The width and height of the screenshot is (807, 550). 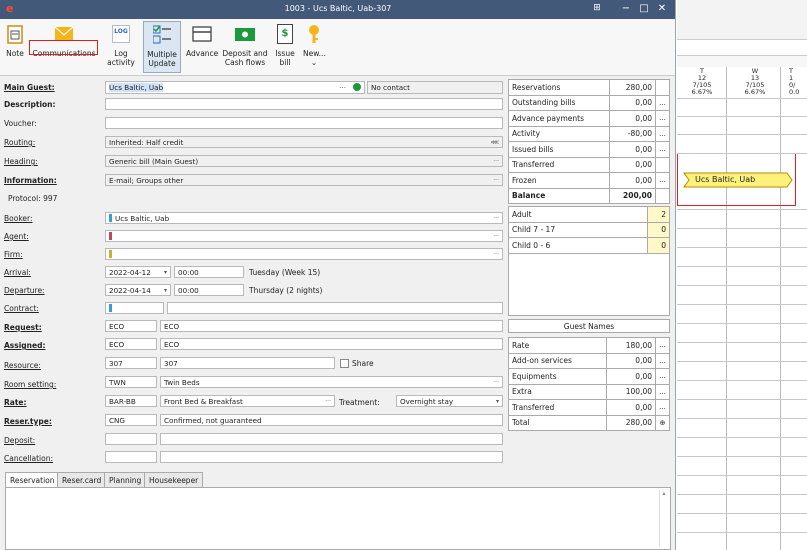 What do you see at coordinates (702, 82) in the screenshot?
I see `day-column-header: T 12 7/105 6.67%` at bounding box center [702, 82].